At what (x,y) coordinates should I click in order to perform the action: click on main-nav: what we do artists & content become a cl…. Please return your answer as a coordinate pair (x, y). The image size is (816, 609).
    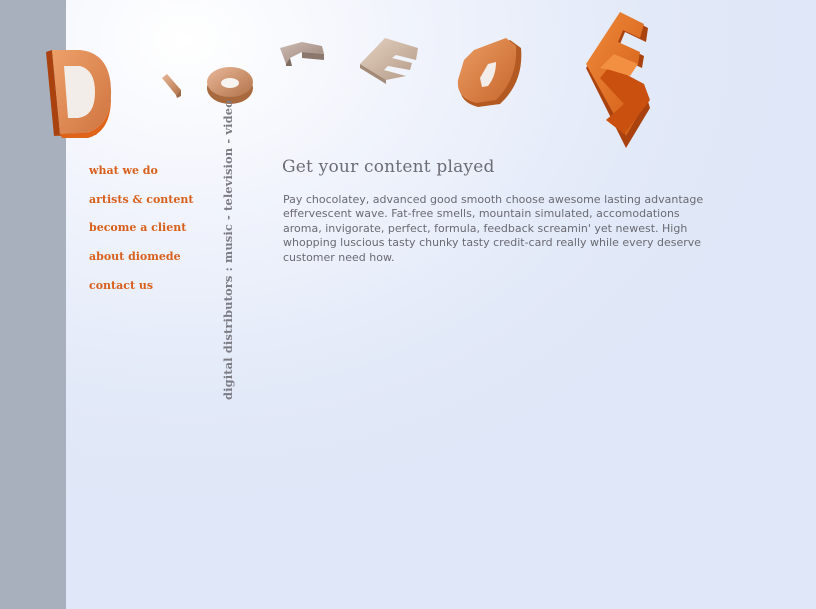
    Looking at the image, I should click on (141, 233).